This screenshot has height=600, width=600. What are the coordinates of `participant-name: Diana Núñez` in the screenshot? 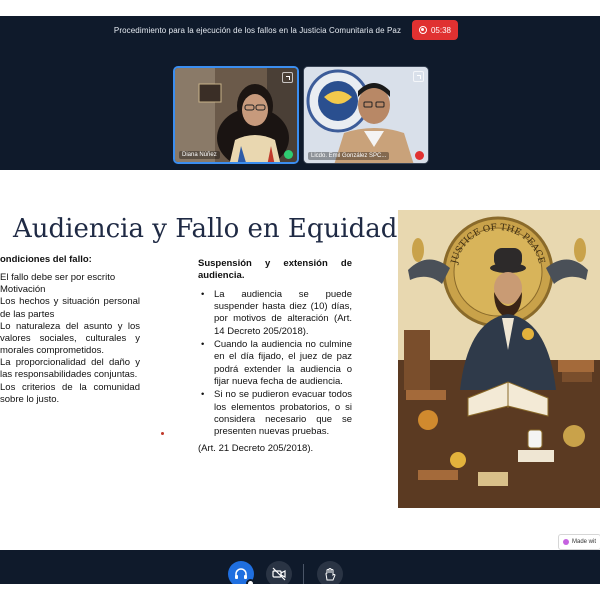 It's located at (199, 155).